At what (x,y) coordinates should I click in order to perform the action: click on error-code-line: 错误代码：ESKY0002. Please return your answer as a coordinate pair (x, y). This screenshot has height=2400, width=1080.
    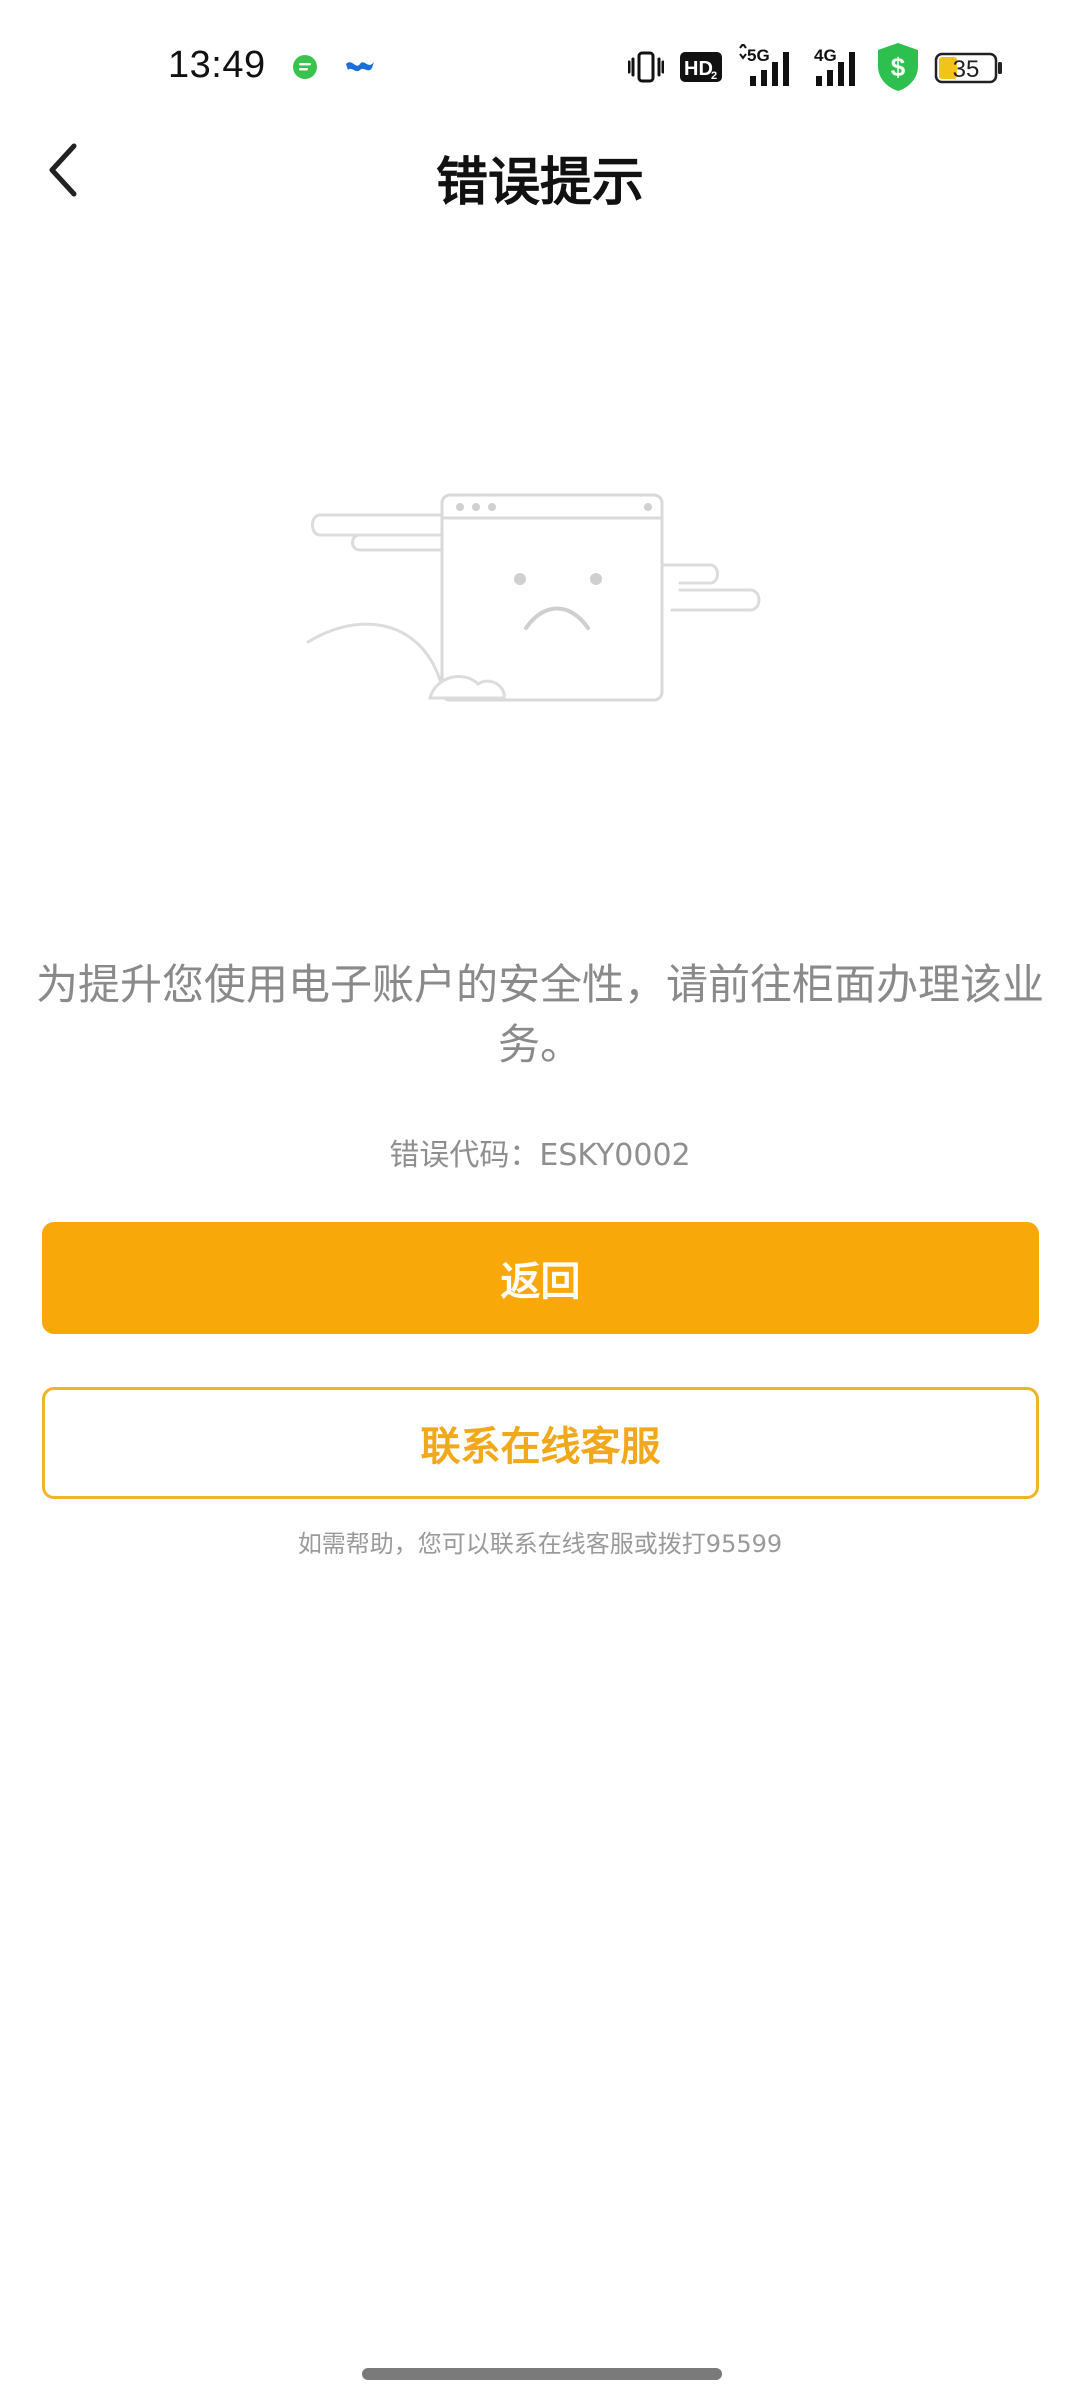
    Looking at the image, I should click on (540, 1152).